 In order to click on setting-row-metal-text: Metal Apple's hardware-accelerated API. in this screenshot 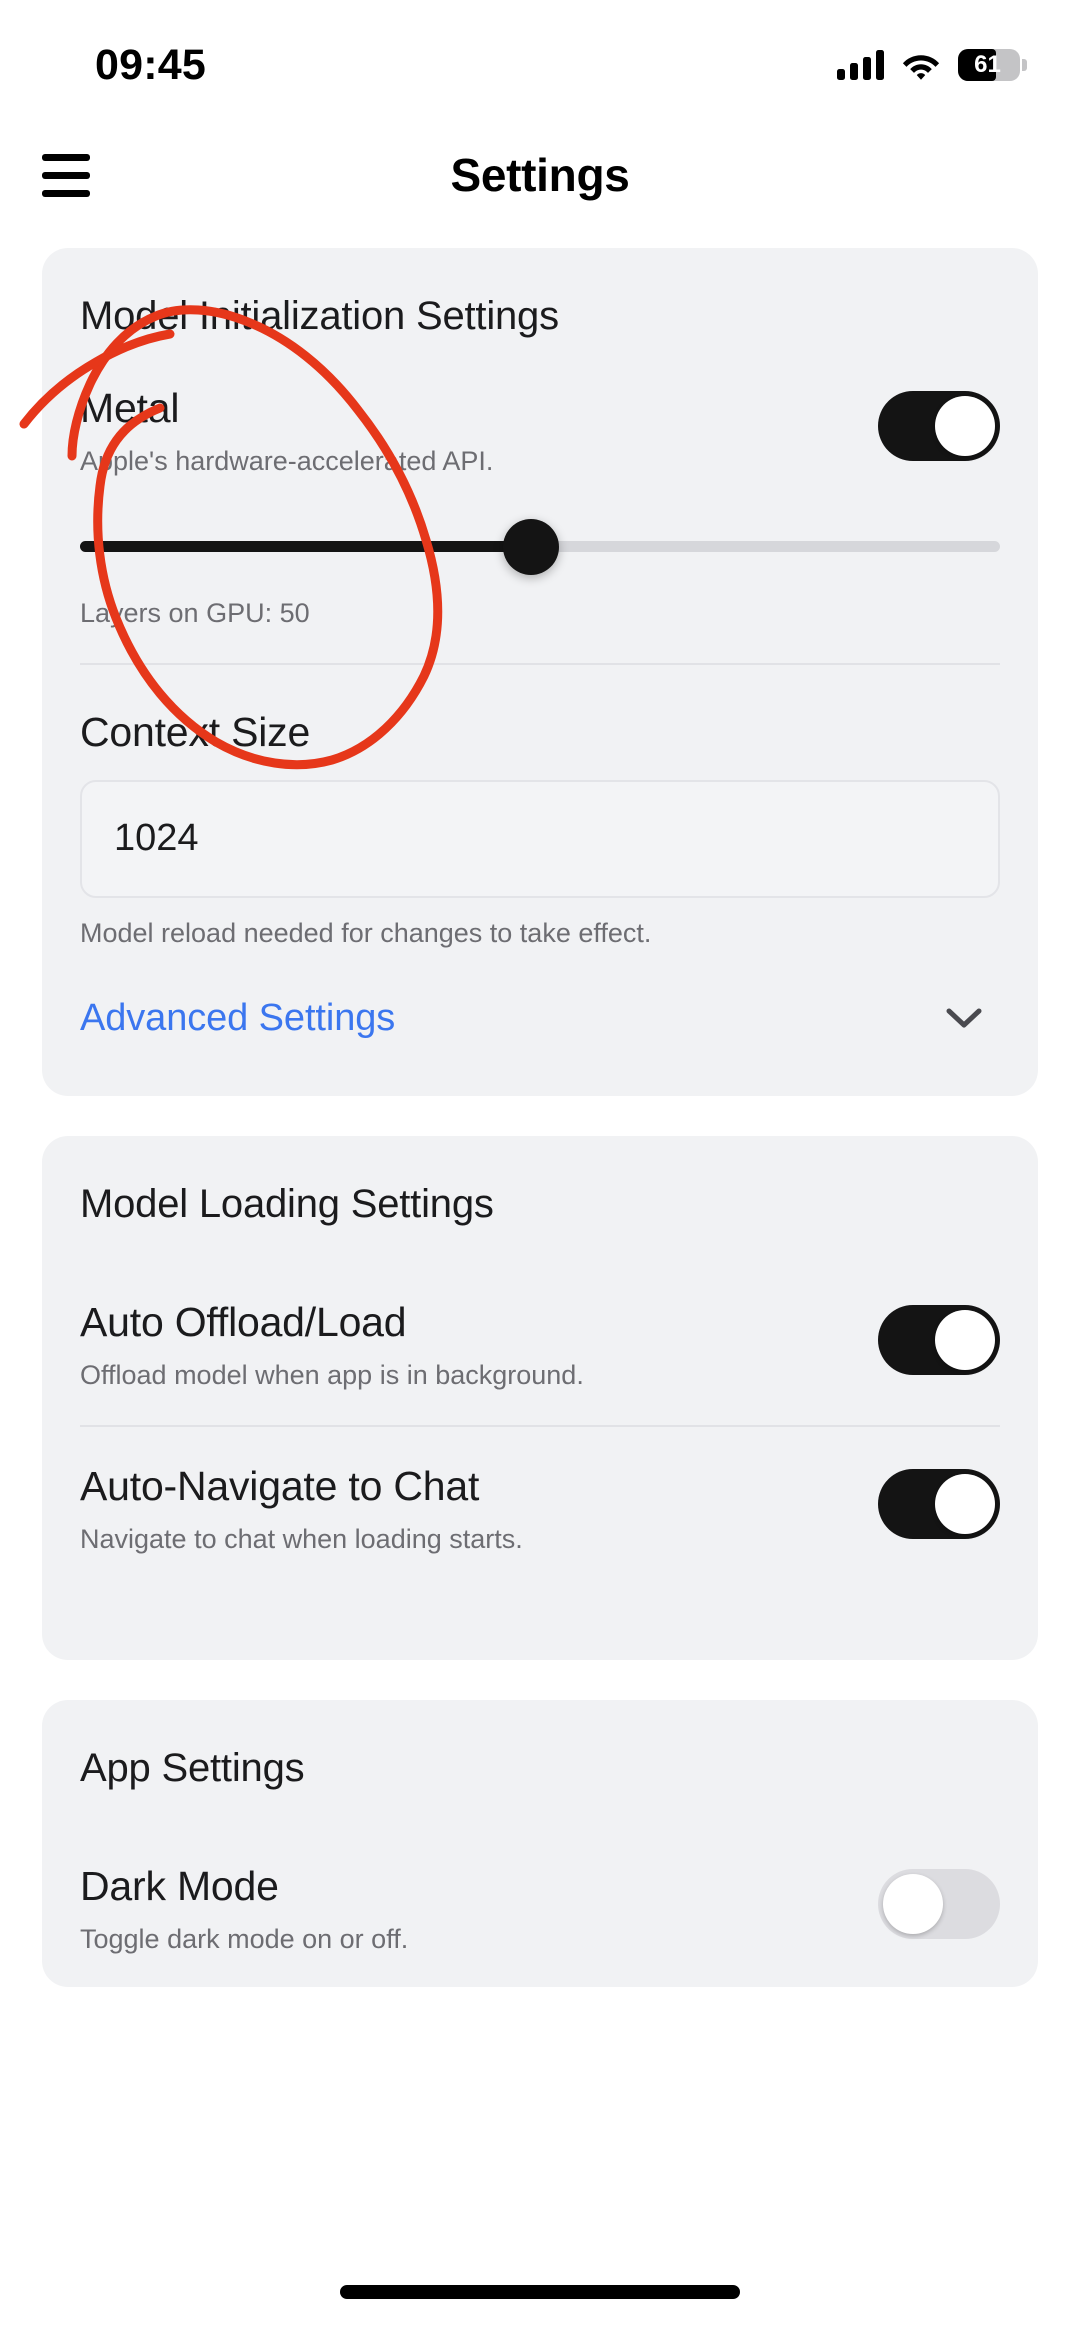, I will do `click(479, 431)`.